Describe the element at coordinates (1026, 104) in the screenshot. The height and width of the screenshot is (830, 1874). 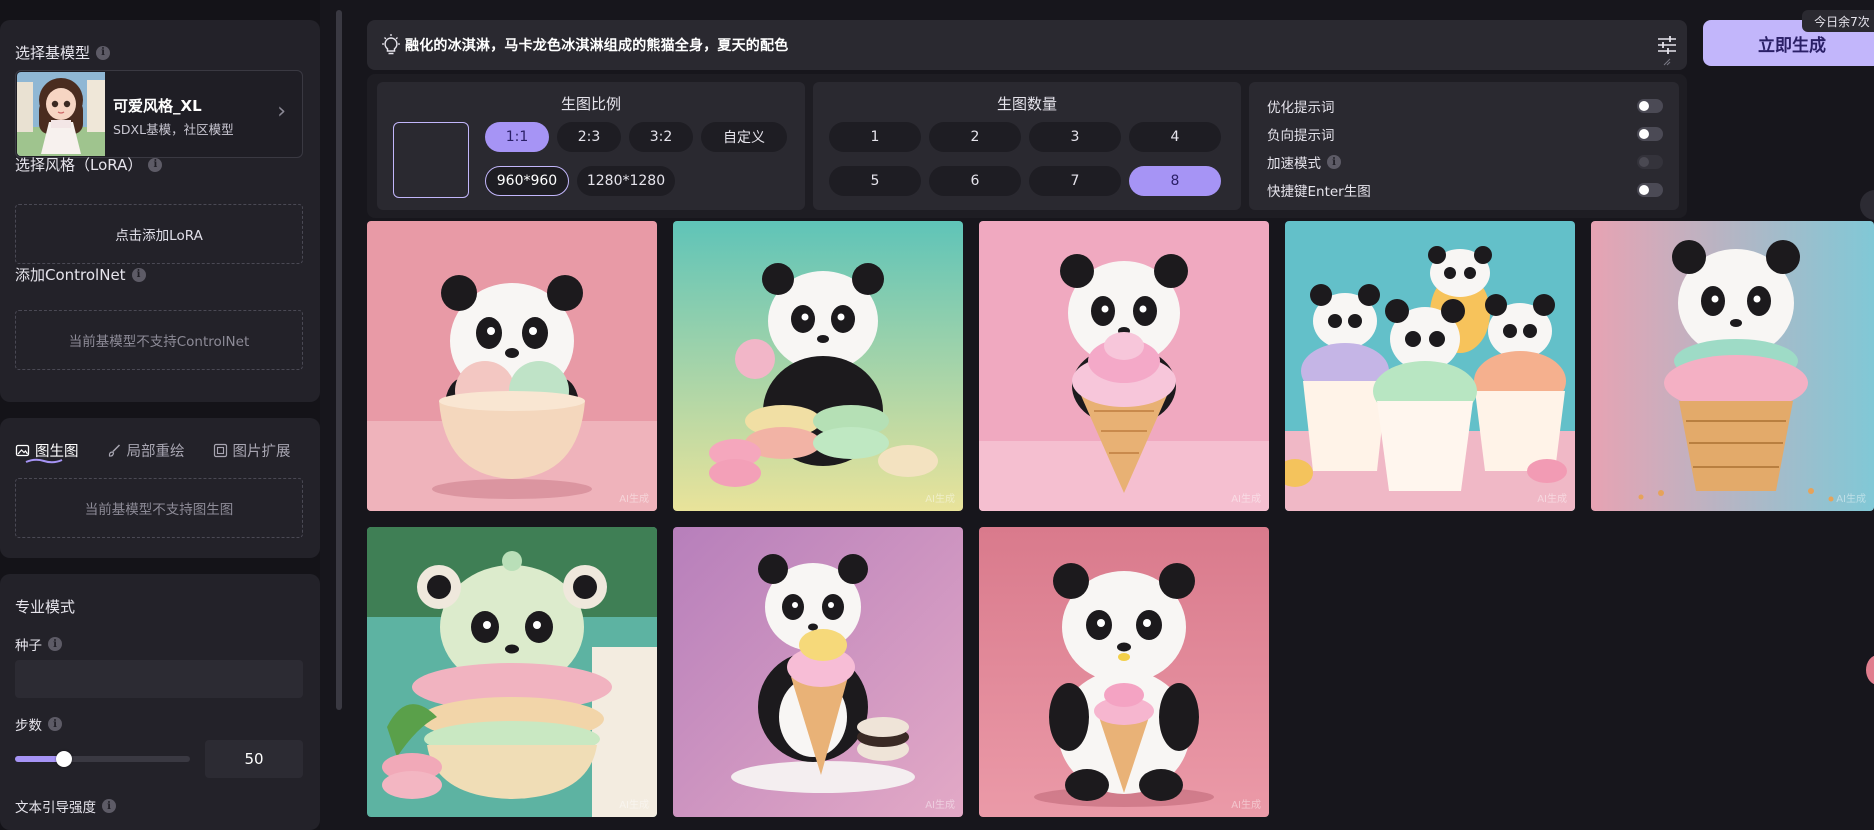
I see `count-title: 生图数量` at that location.